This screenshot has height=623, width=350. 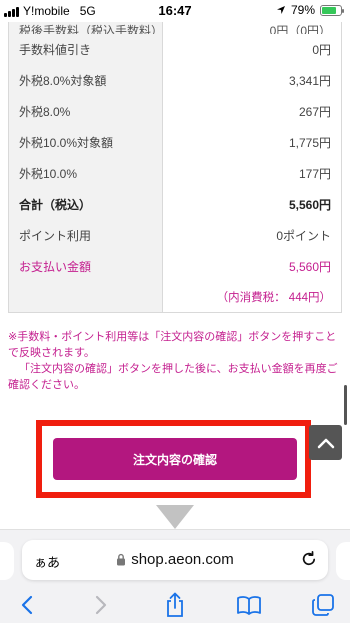 I want to click on back-button, so click(x=27, y=605).